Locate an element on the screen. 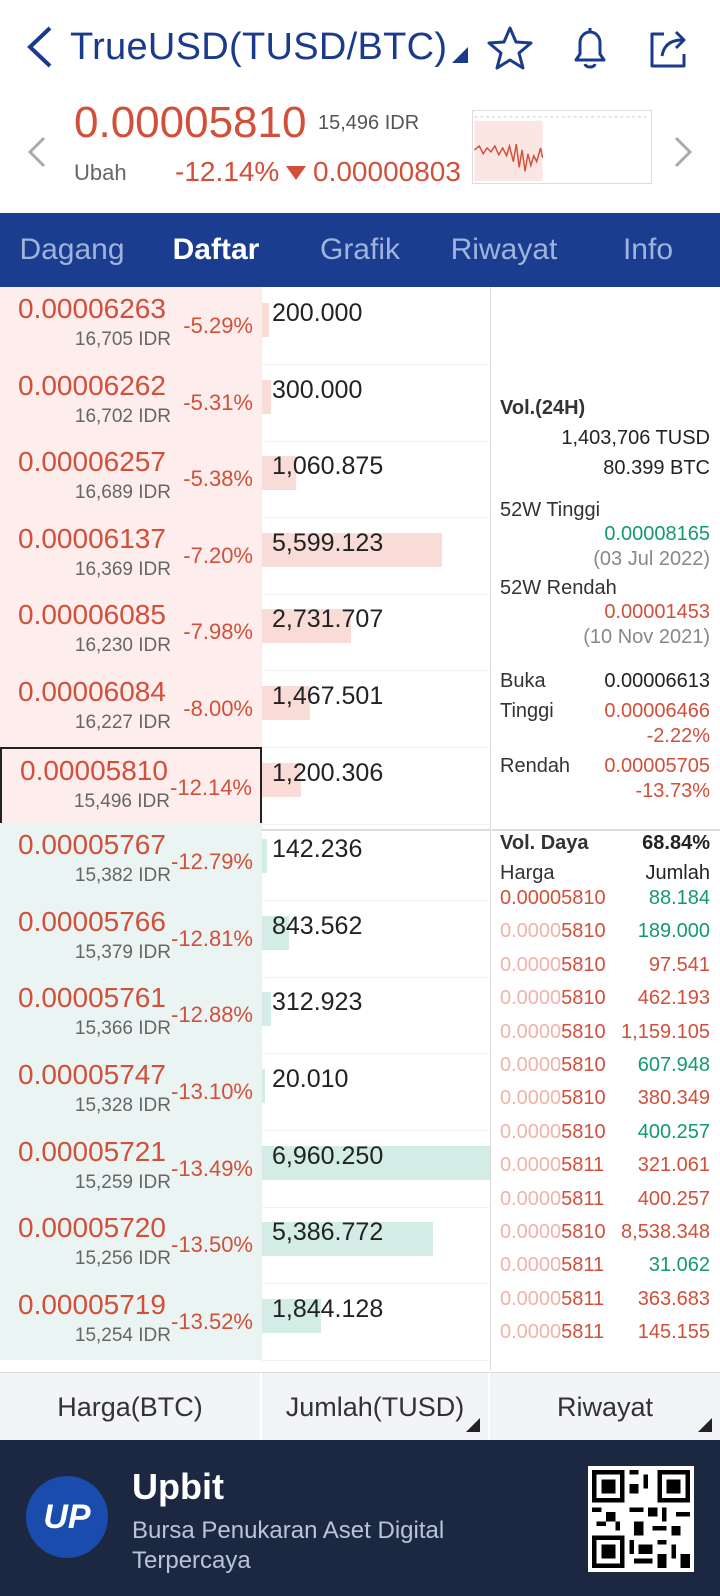 Image resolution: width=720 pixels, height=1596 pixels. tab-grafik: Grafik is located at coordinates (360, 250).